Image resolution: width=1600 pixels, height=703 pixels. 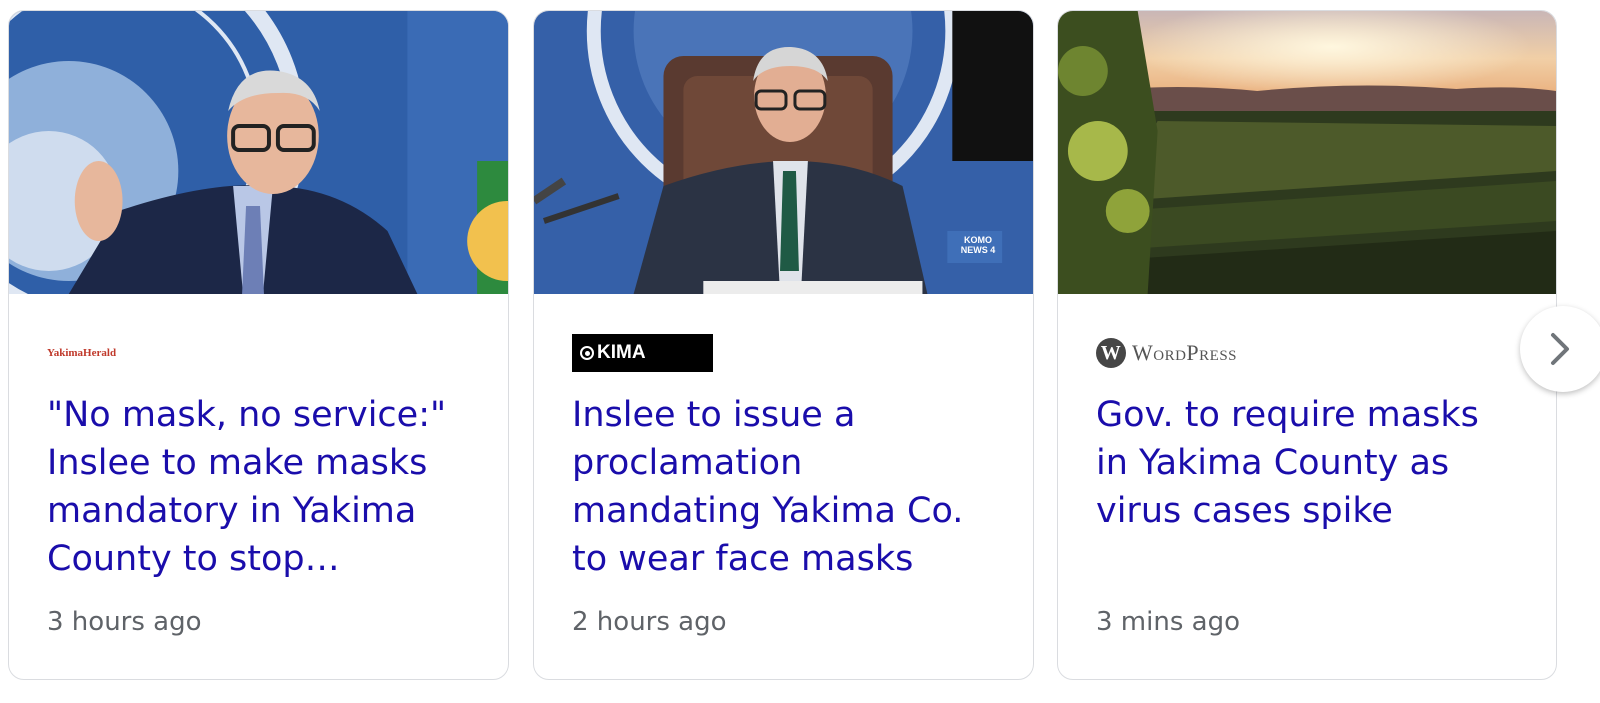 I want to click on carousel-next-button, so click(x=1560, y=349).